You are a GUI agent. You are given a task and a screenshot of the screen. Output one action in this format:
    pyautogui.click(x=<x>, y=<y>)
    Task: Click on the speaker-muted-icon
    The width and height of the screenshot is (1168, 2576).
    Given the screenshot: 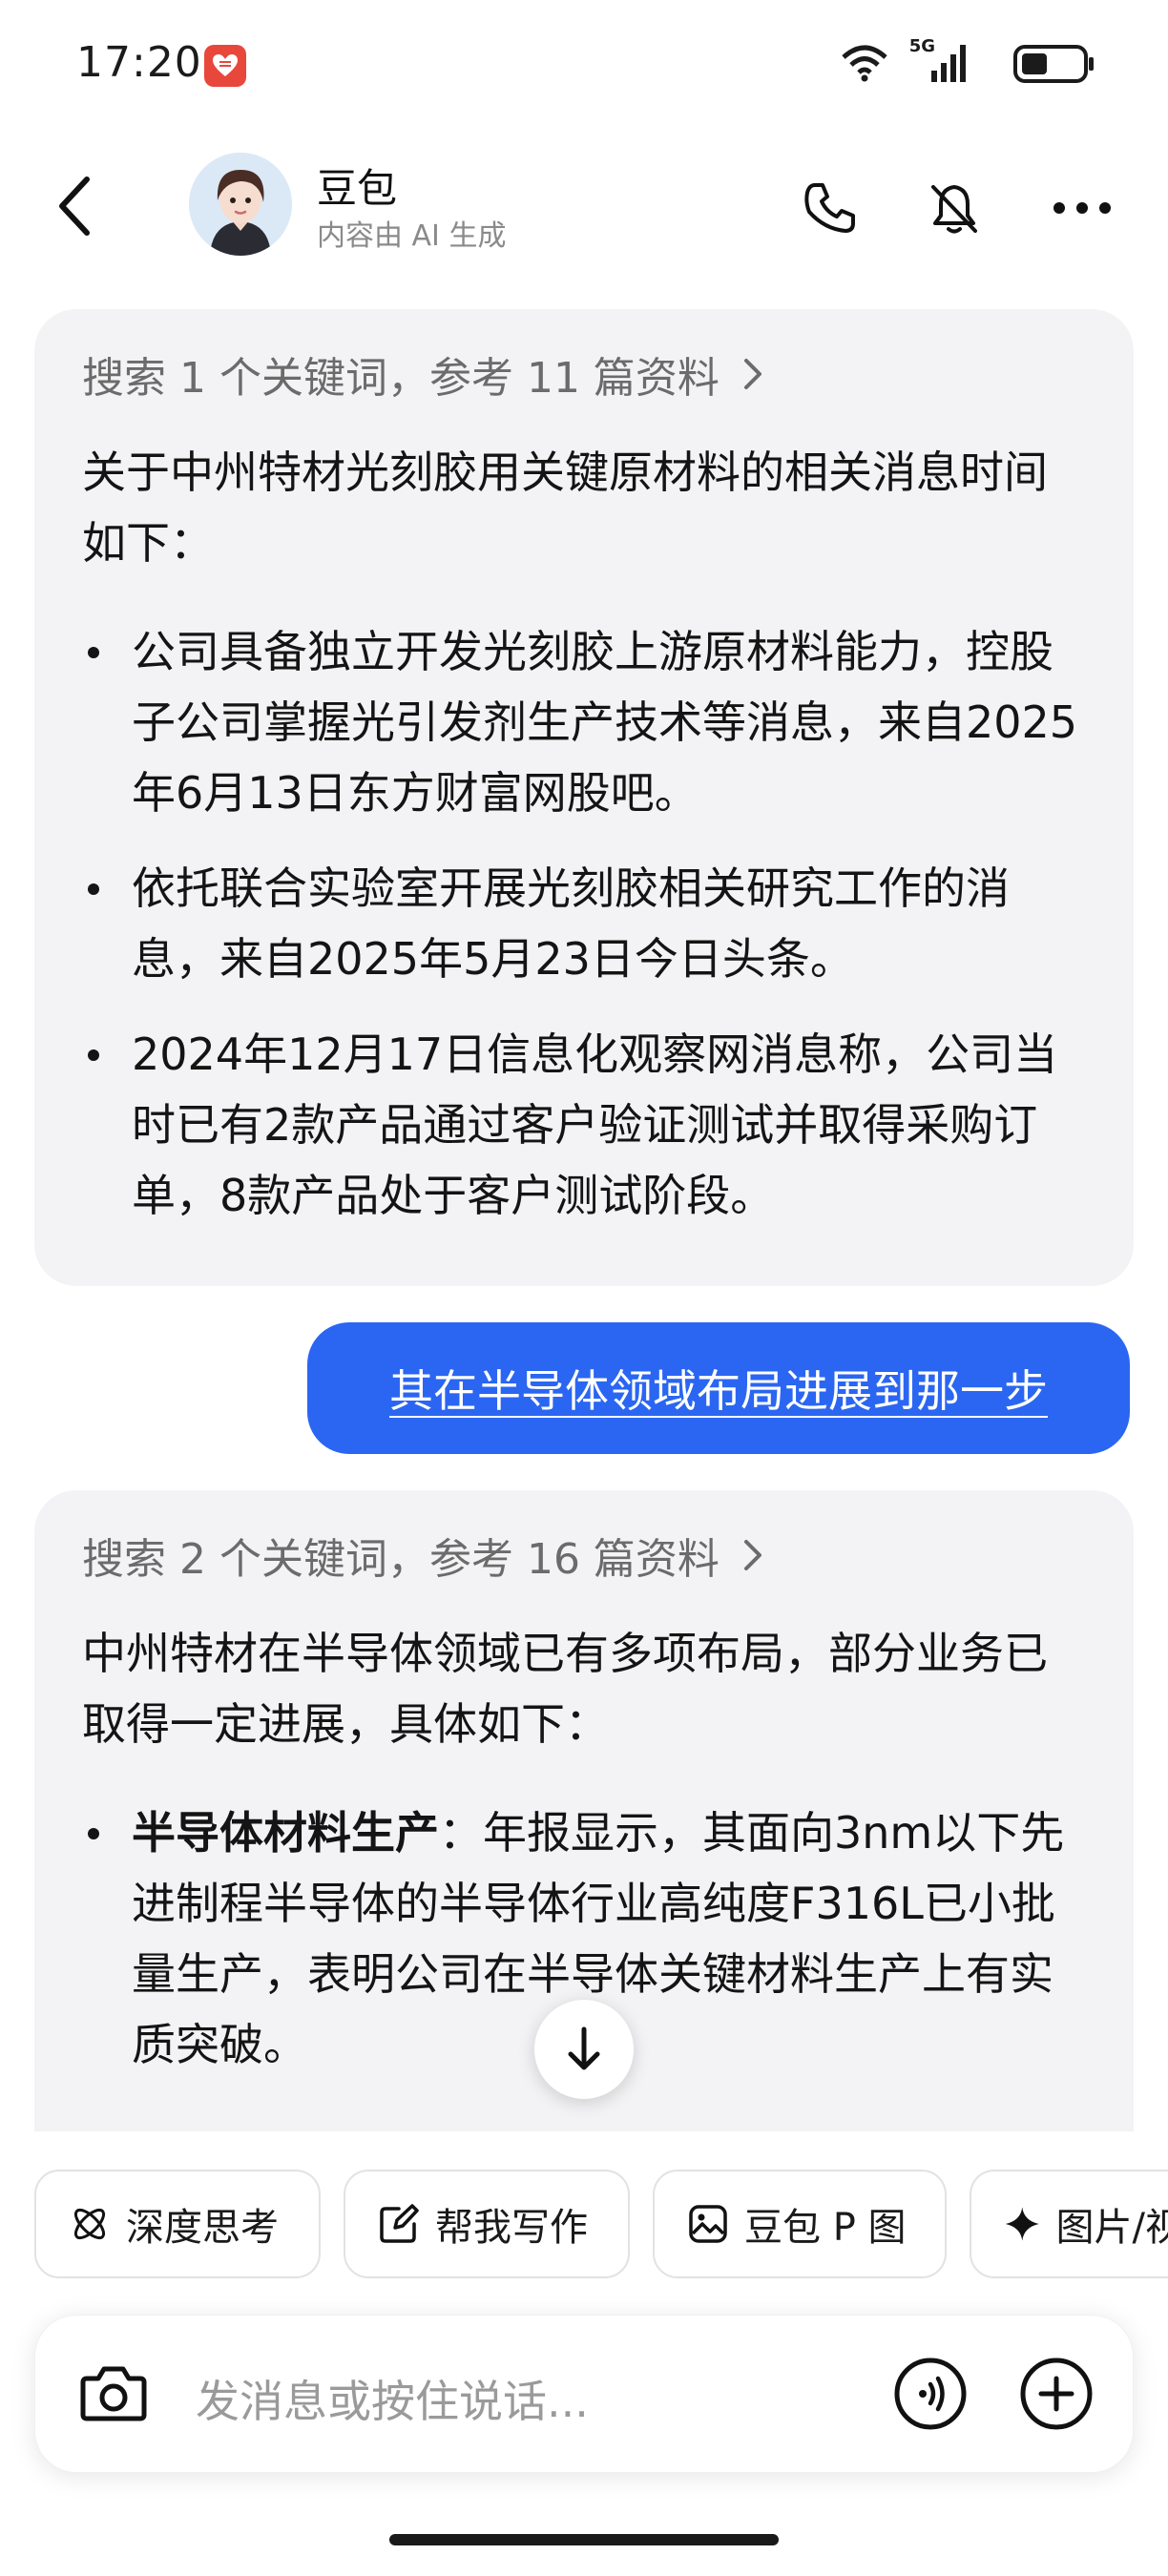 What is the action you would take?
    pyautogui.click(x=954, y=209)
    